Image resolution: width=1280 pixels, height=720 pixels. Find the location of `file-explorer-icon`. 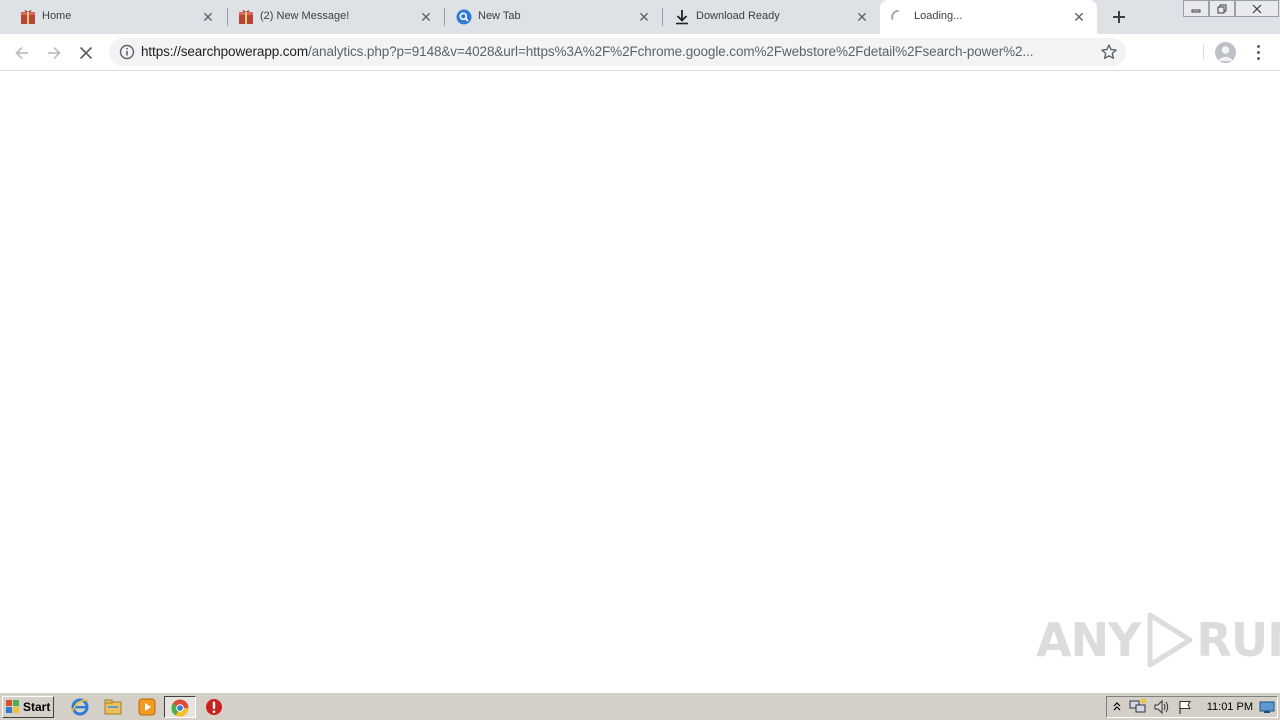

file-explorer-icon is located at coordinates (113, 707).